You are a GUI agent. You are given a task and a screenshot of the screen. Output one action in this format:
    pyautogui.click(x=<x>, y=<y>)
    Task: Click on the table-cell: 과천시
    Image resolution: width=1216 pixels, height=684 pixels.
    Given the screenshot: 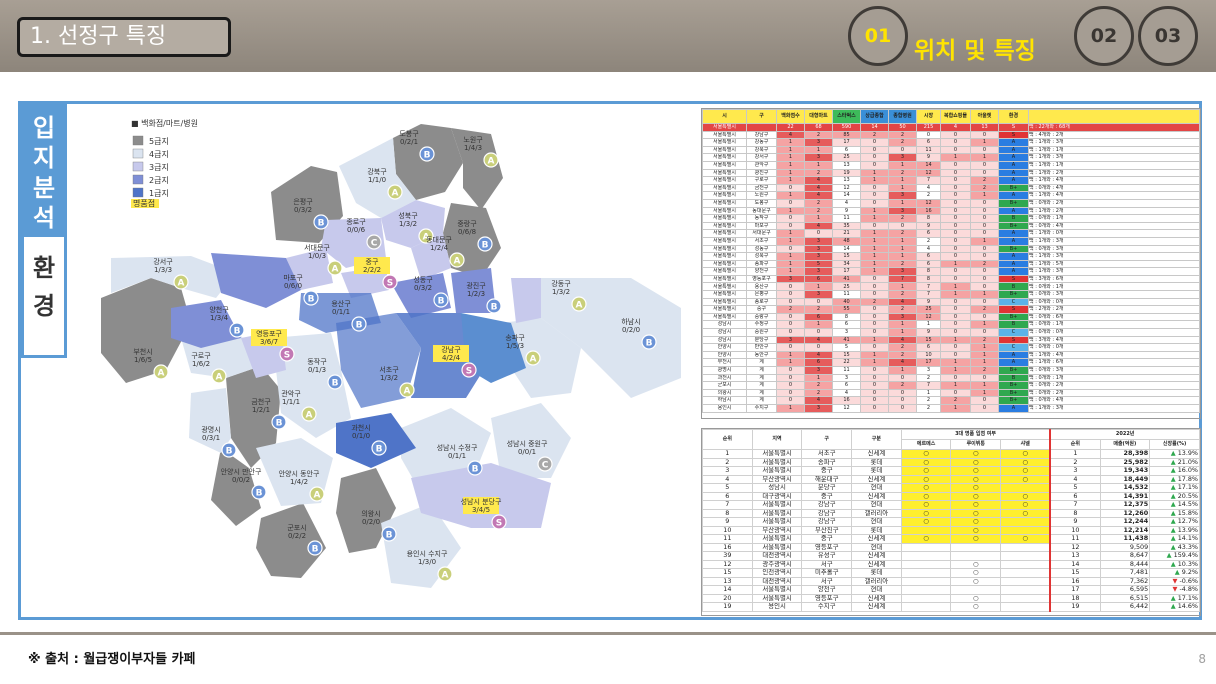 What is the action you would take?
    pyautogui.click(x=724, y=378)
    